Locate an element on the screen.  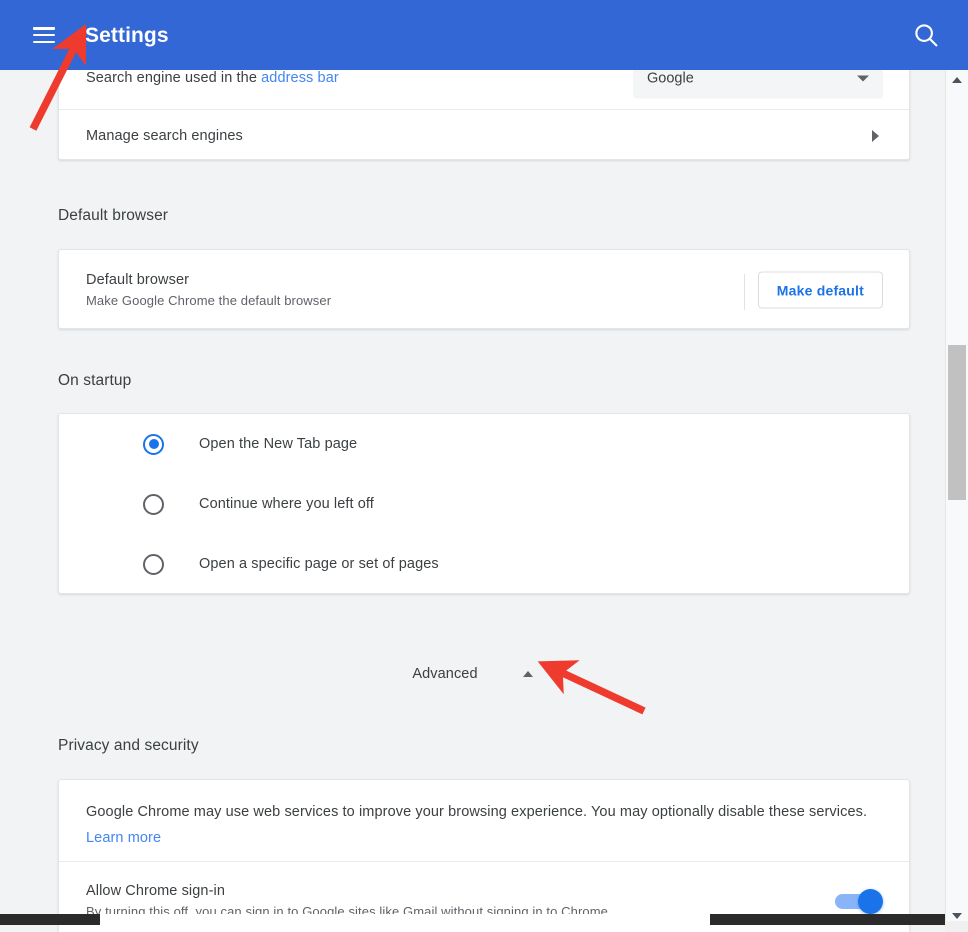
startup-option-continue: Continue where you left off is located at coordinates (484, 504).